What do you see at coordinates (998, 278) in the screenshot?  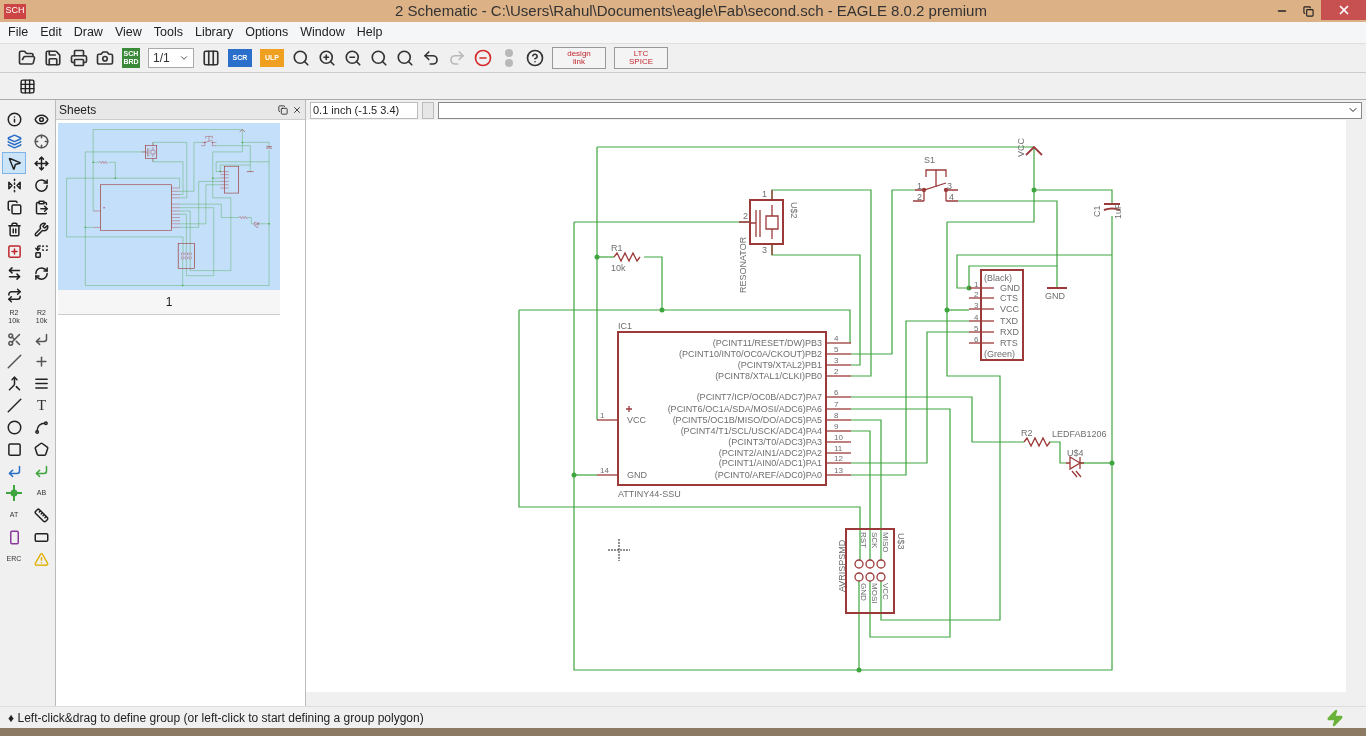 I see `part-name: (Black)` at bounding box center [998, 278].